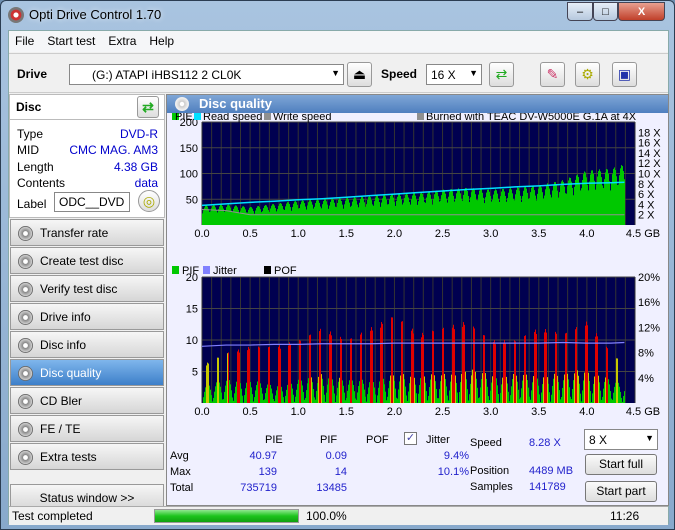  What do you see at coordinates (87, 288) in the screenshot?
I see `nav-verify-test-disc: Verify test disc` at bounding box center [87, 288].